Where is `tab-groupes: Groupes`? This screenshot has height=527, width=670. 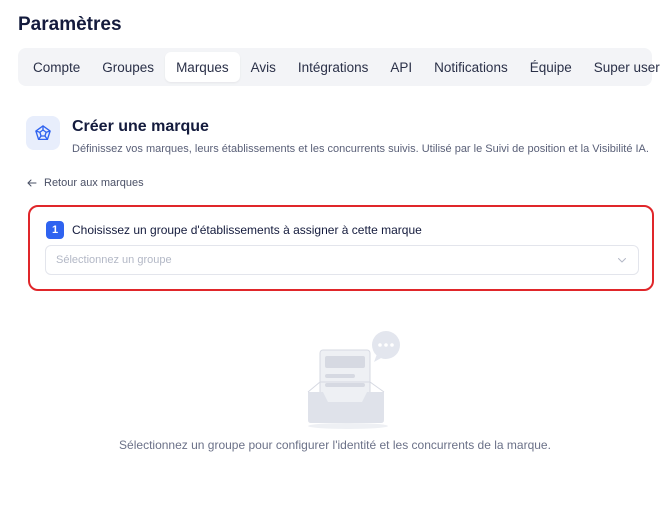 tab-groupes: Groupes is located at coordinates (128, 67).